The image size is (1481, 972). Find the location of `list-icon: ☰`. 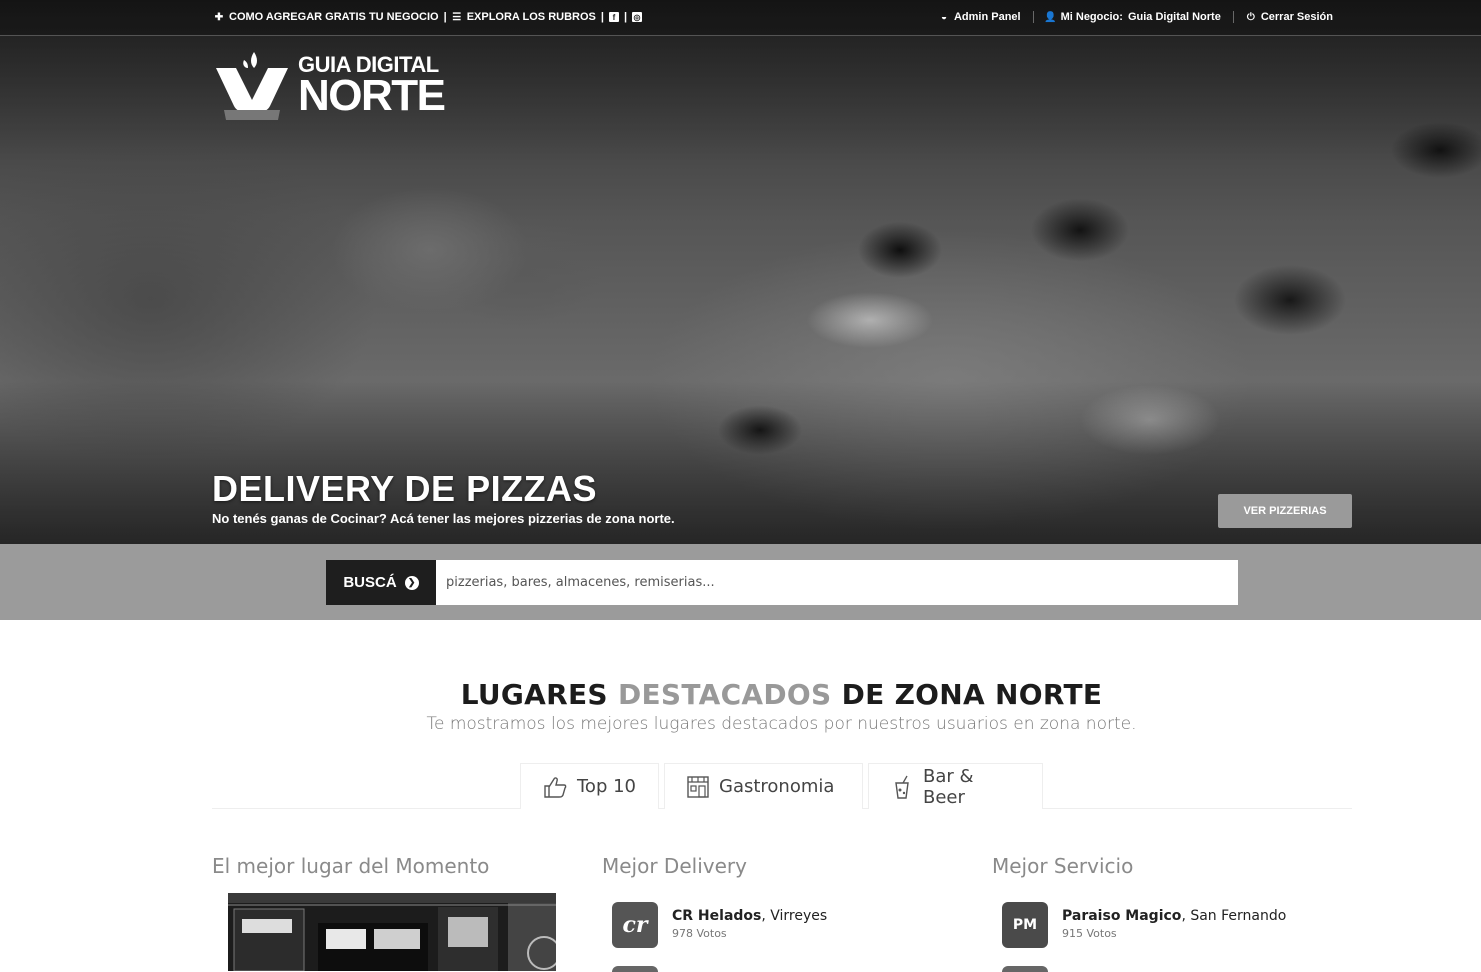

list-icon: ☰ is located at coordinates (457, 17).